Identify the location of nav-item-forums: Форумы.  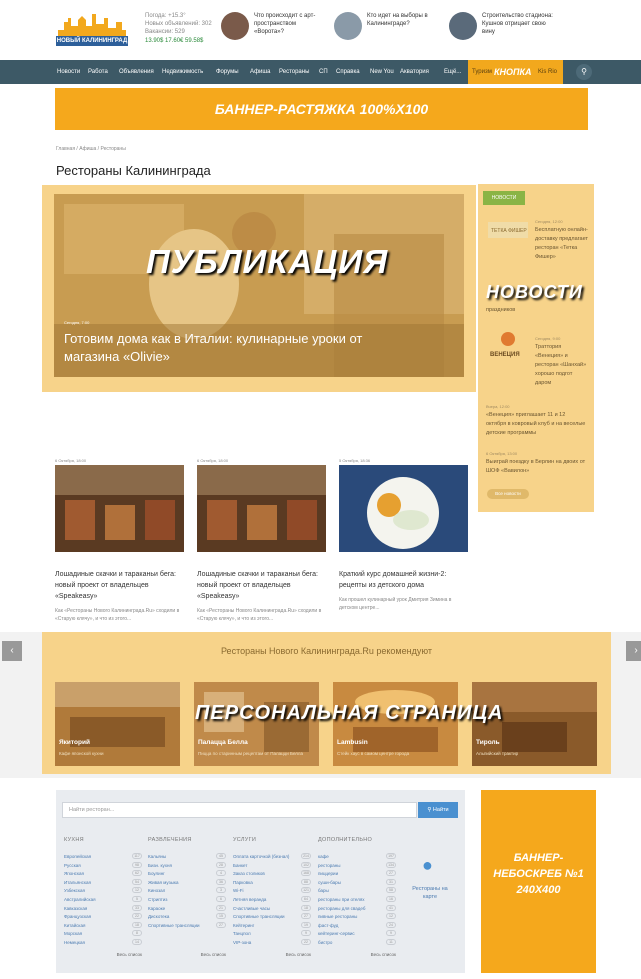
(227, 72).